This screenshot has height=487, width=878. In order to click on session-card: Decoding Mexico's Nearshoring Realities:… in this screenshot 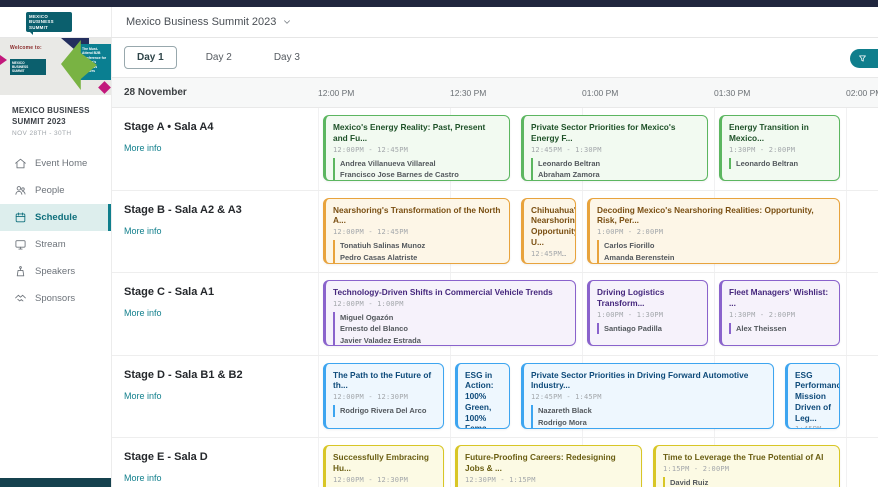, I will do `click(713, 230)`.